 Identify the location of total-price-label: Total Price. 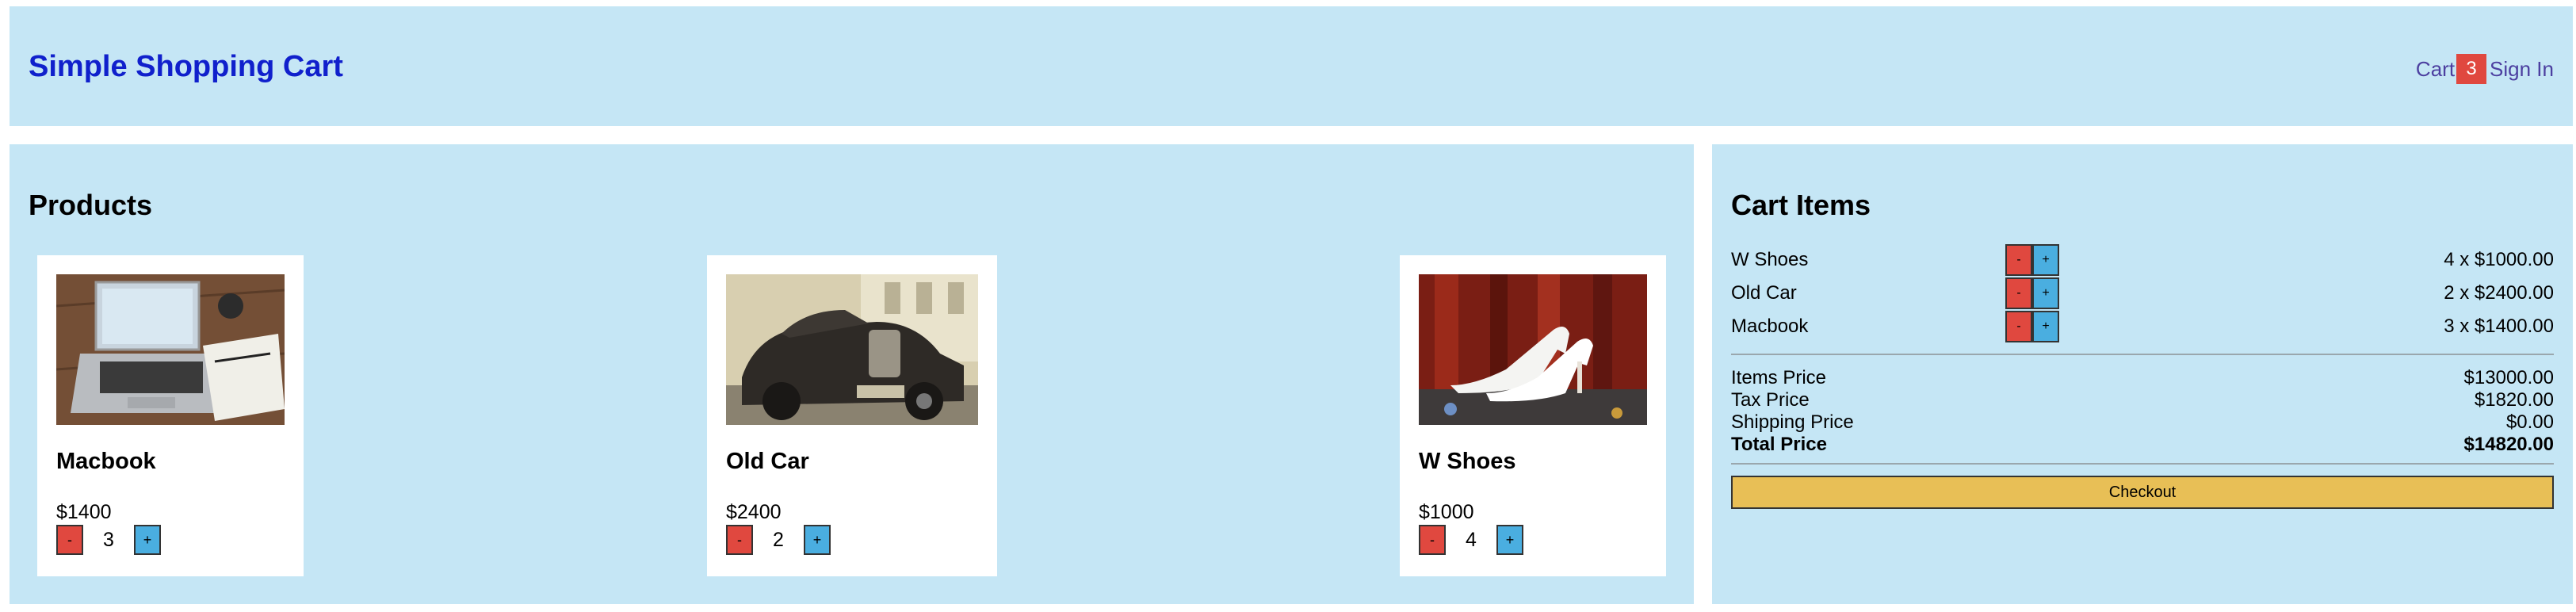
(1779, 444).